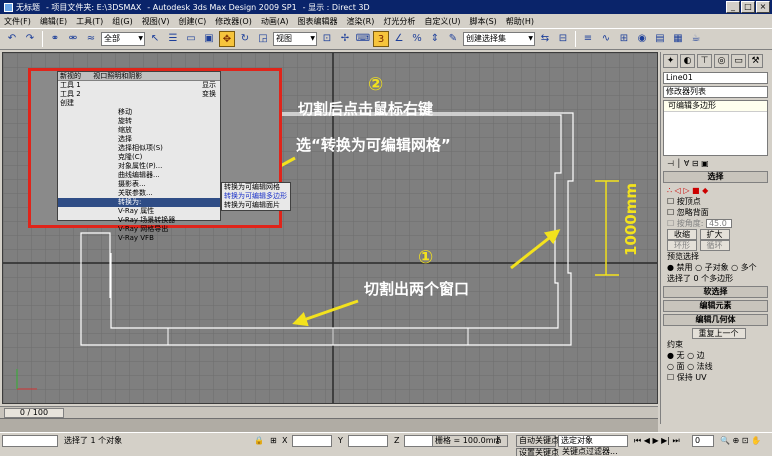  I want to click on display-tab-icon: ▭, so click(738, 61).